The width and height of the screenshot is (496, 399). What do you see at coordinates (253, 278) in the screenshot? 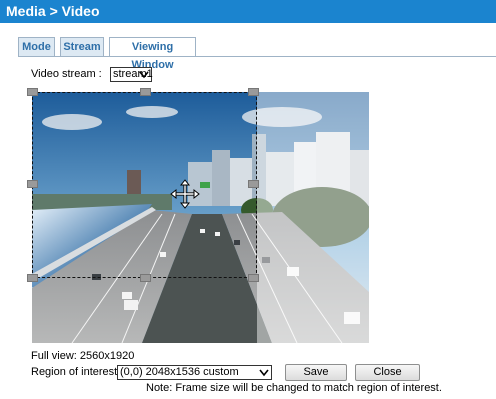
I see `resize-handle-bottom-right` at bounding box center [253, 278].